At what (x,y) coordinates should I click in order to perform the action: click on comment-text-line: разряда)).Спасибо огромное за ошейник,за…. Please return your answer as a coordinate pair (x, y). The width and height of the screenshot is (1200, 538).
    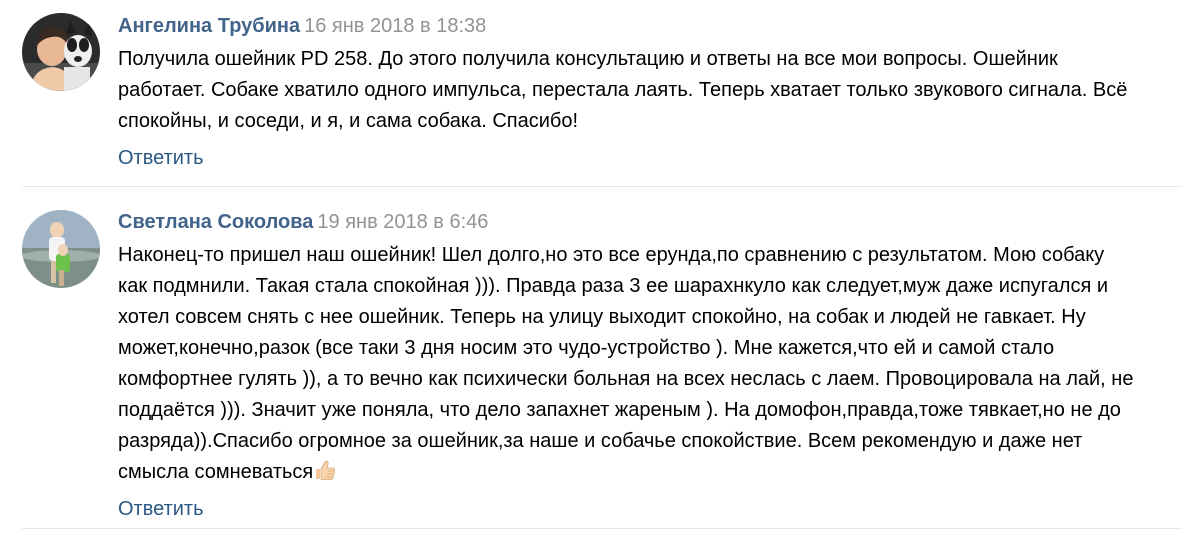
    Looking at the image, I should click on (600, 441).